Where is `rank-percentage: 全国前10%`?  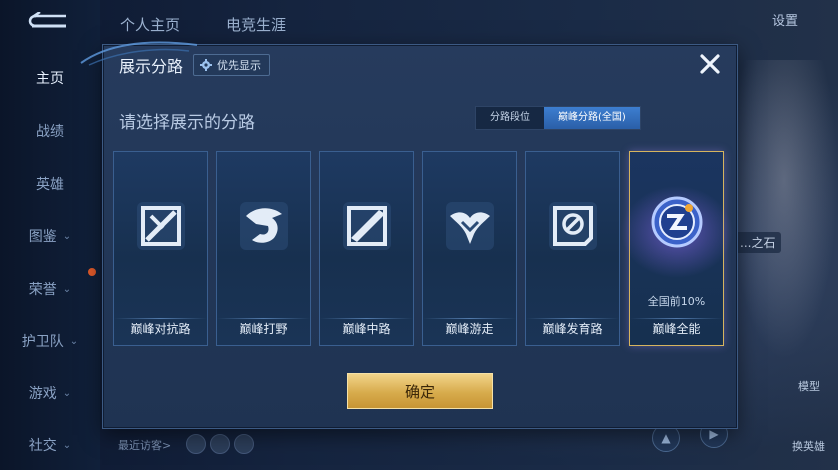
rank-percentage: 全国前10% is located at coordinates (676, 301).